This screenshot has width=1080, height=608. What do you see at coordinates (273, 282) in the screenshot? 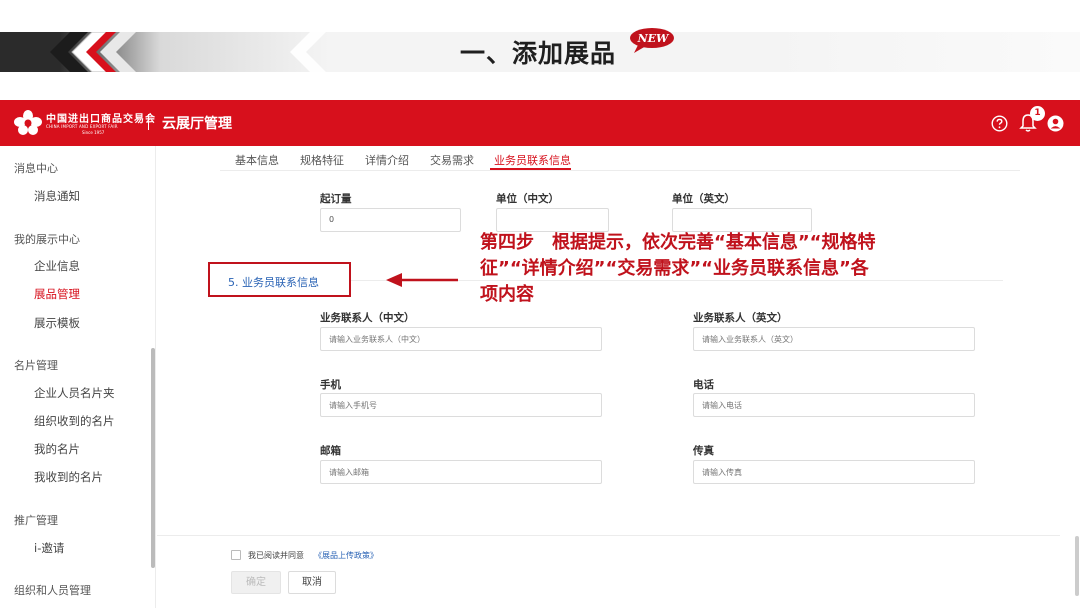
I see `section-title: 5. 业务员联系信息` at bounding box center [273, 282].